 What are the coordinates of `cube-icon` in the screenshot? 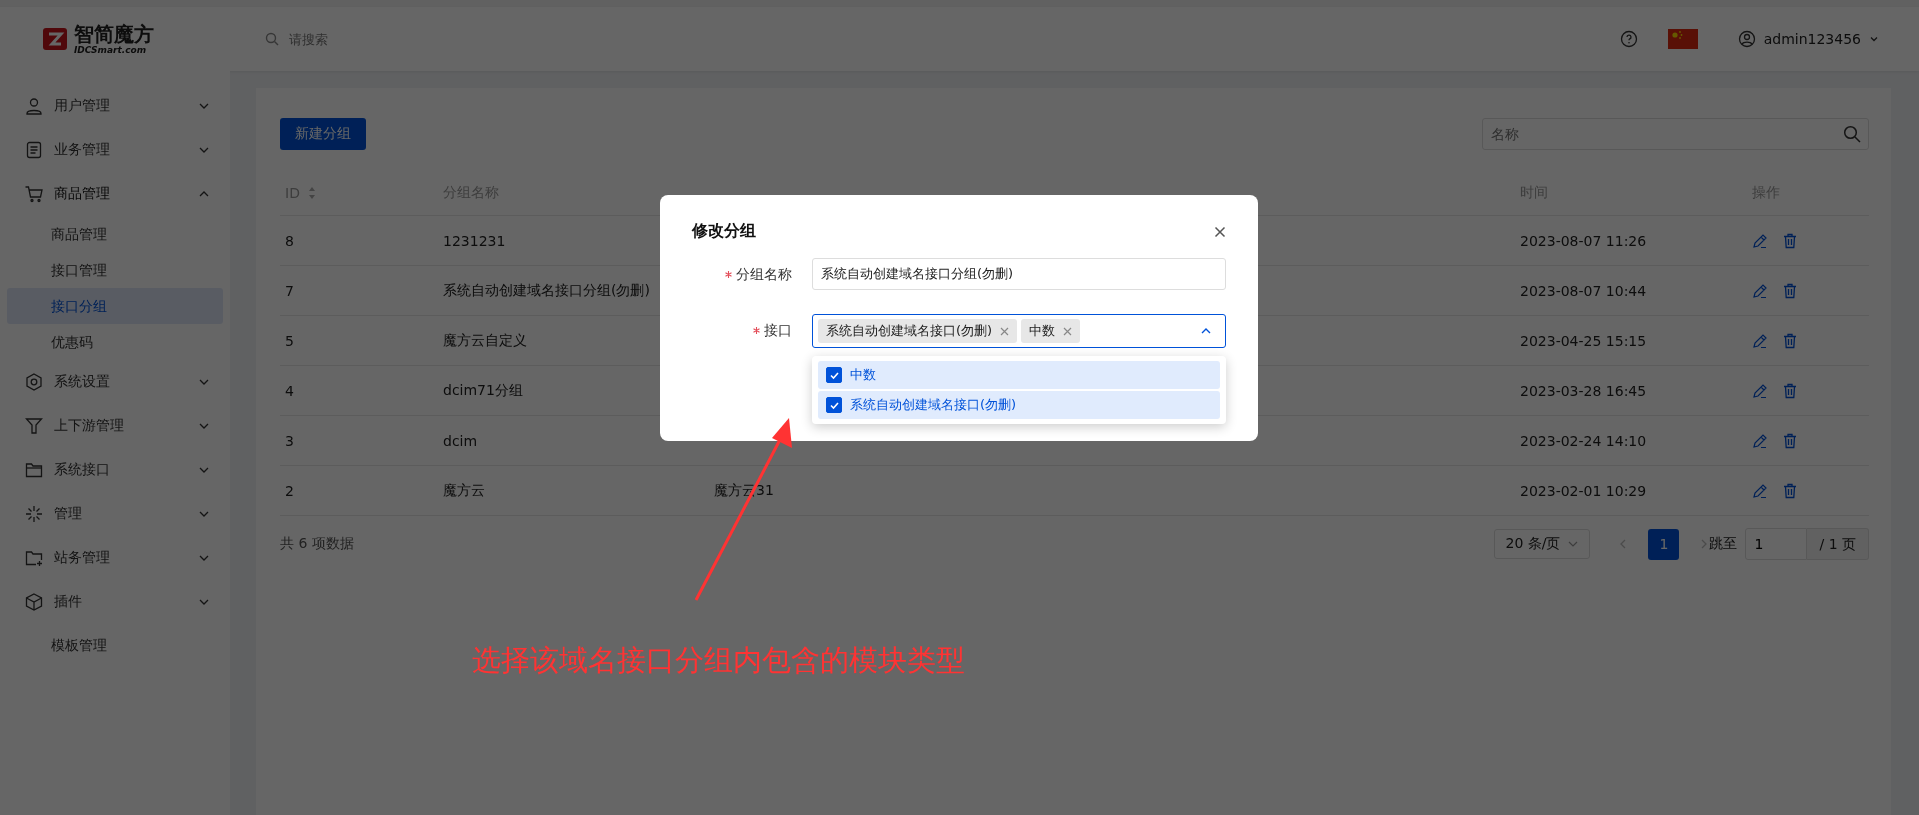 It's located at (34, 602).